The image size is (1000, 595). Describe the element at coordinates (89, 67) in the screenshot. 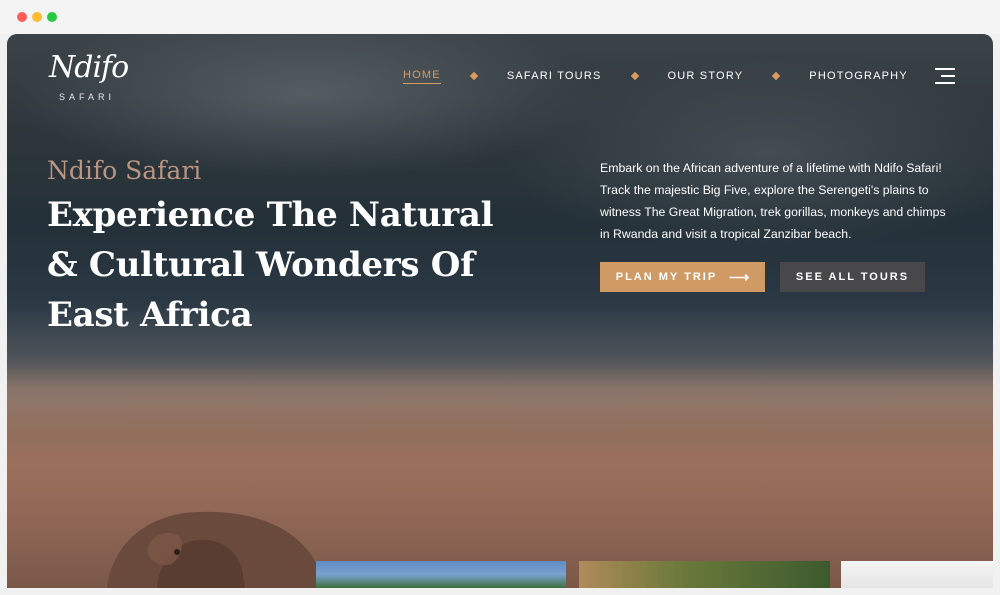

I see `logo-text: Ndifo` at that location.